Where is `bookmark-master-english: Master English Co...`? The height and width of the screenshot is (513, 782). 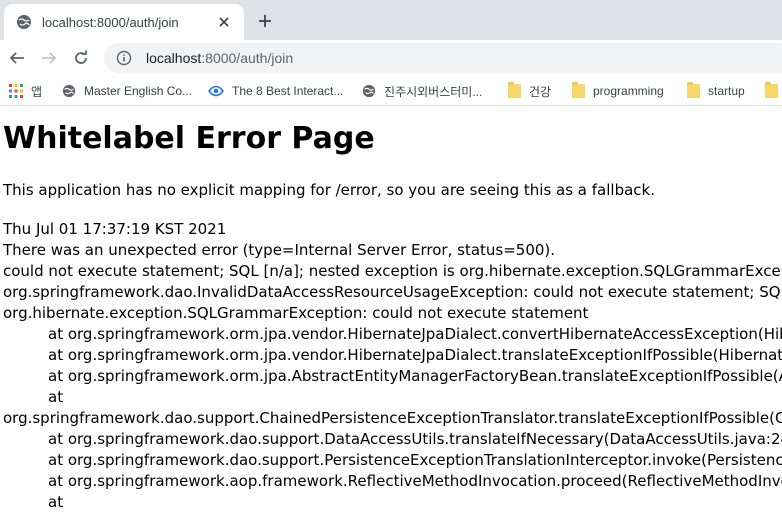 bookmark-master-english: Master English Co... is located at coordinates (127, 91).